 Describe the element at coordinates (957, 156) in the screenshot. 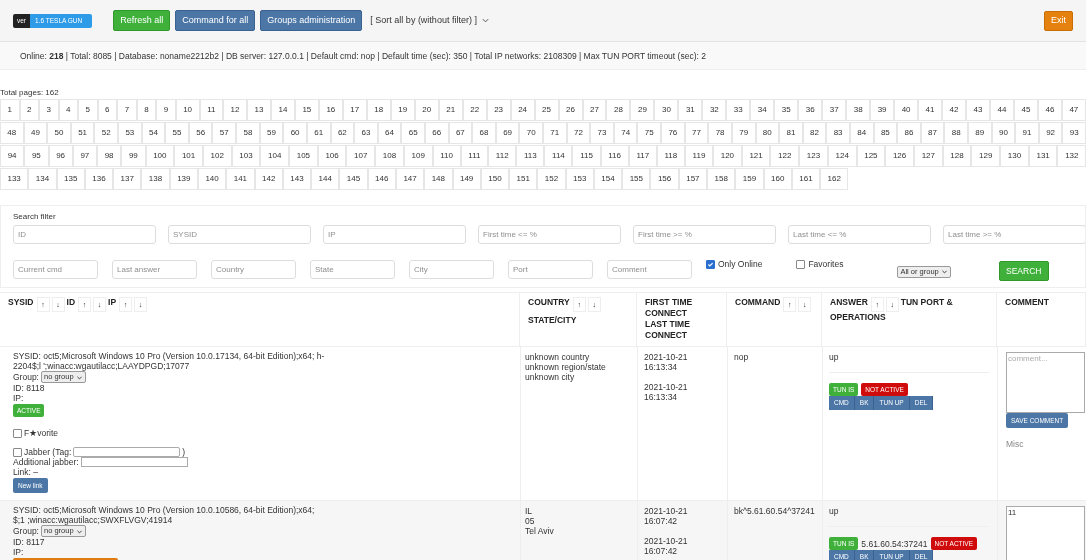

I see `page-link: 128` at that location.